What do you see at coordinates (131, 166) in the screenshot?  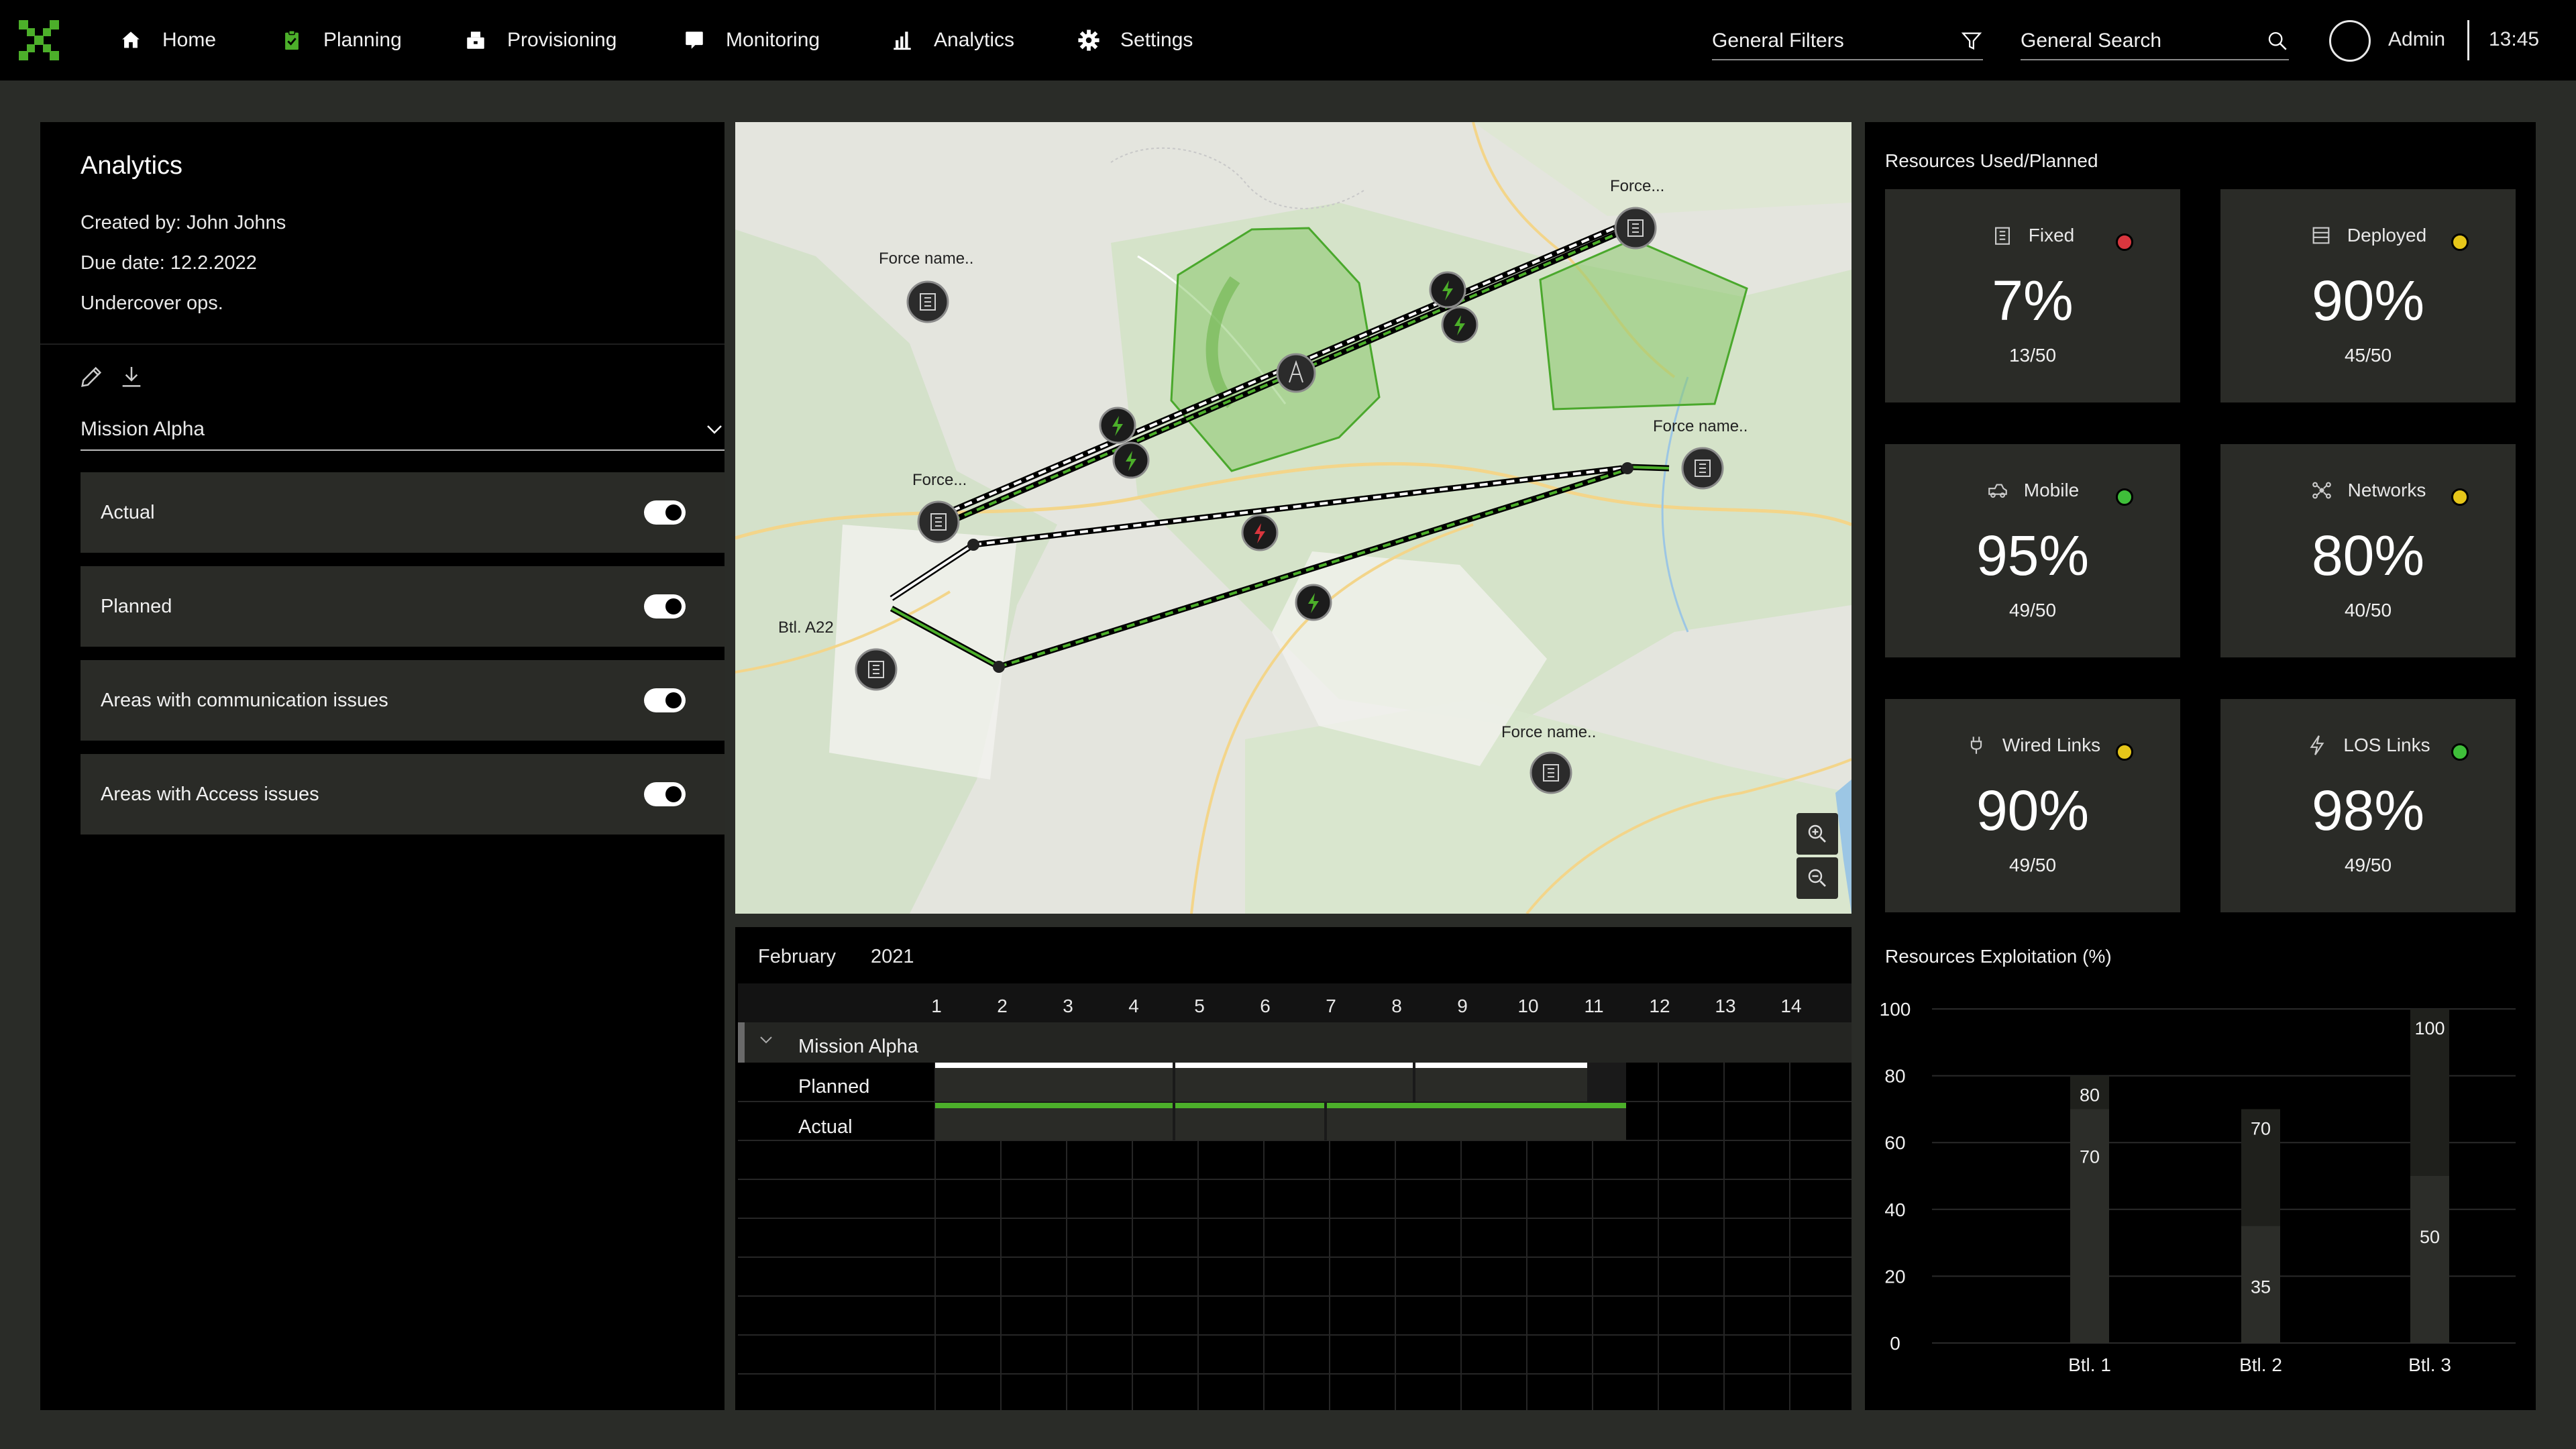 I see `panel-title: Analytics` at bounding box center [131, 166].